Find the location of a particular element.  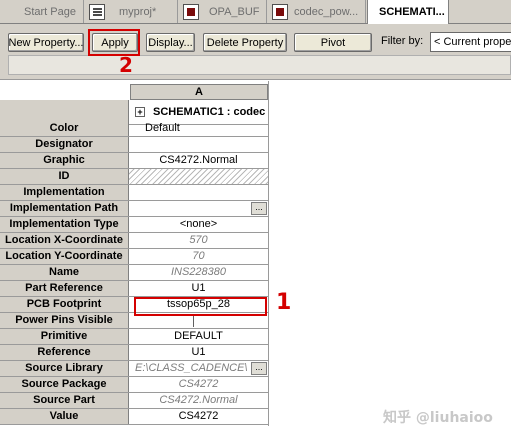

table-row: Name INS228380 is located at coordinates (134, 273).